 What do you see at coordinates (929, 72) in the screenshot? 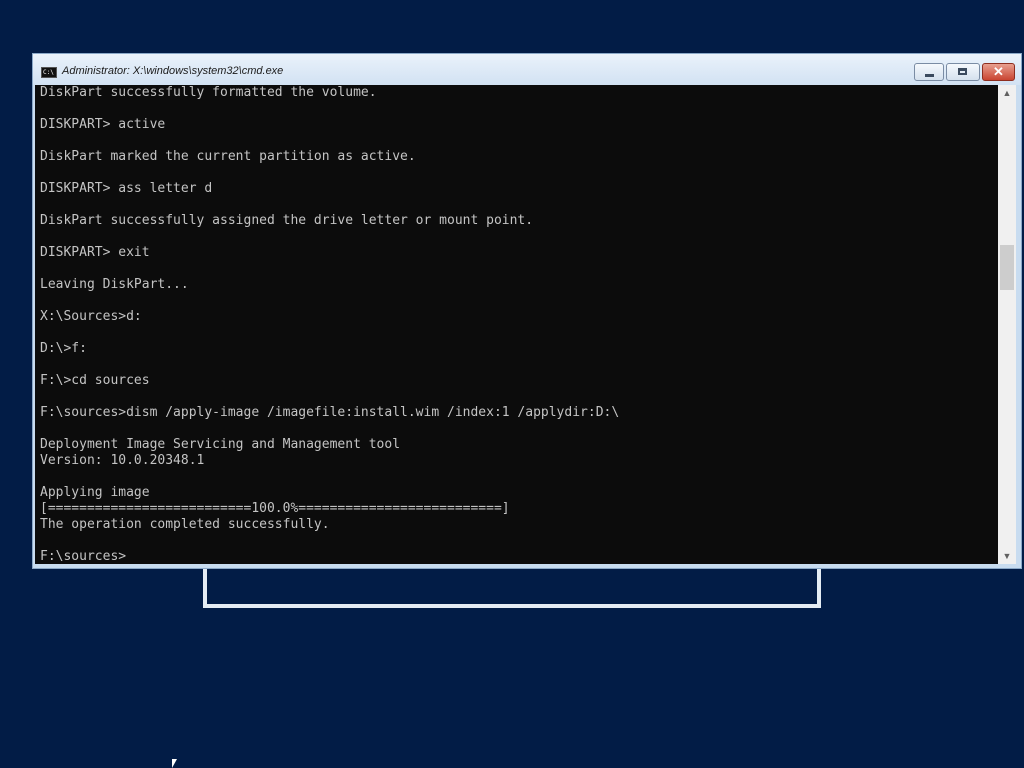
I see `minimize-button` at bounding box center [929, 72].